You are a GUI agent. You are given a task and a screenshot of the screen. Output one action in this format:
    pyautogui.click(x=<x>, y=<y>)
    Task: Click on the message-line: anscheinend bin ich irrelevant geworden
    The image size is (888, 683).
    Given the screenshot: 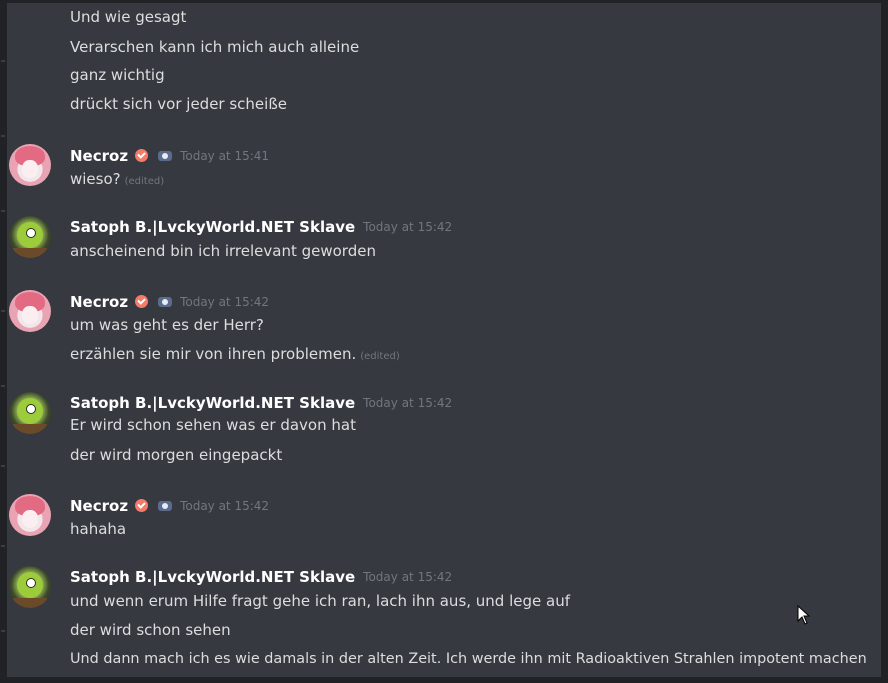 What is the action you would take?
    pyautogui.click(x=223, y=251)
    